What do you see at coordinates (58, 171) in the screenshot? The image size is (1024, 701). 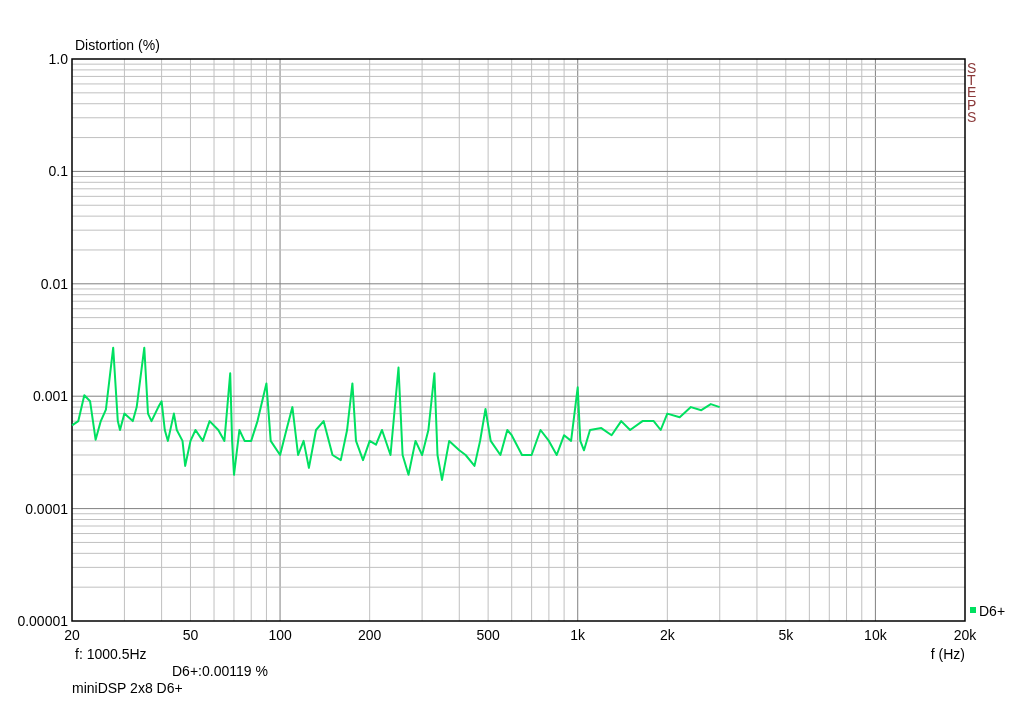 I see `y-tick-label: 0.1` at bounding box center [58, 171].